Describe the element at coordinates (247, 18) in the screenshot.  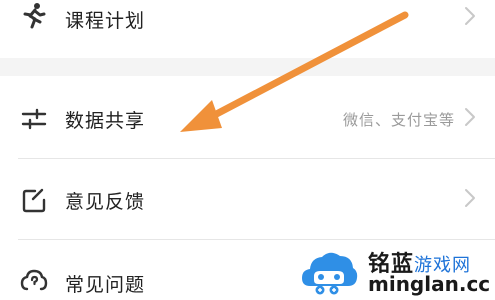
I see `settings-item-course-plan: 课程计划` at that location.